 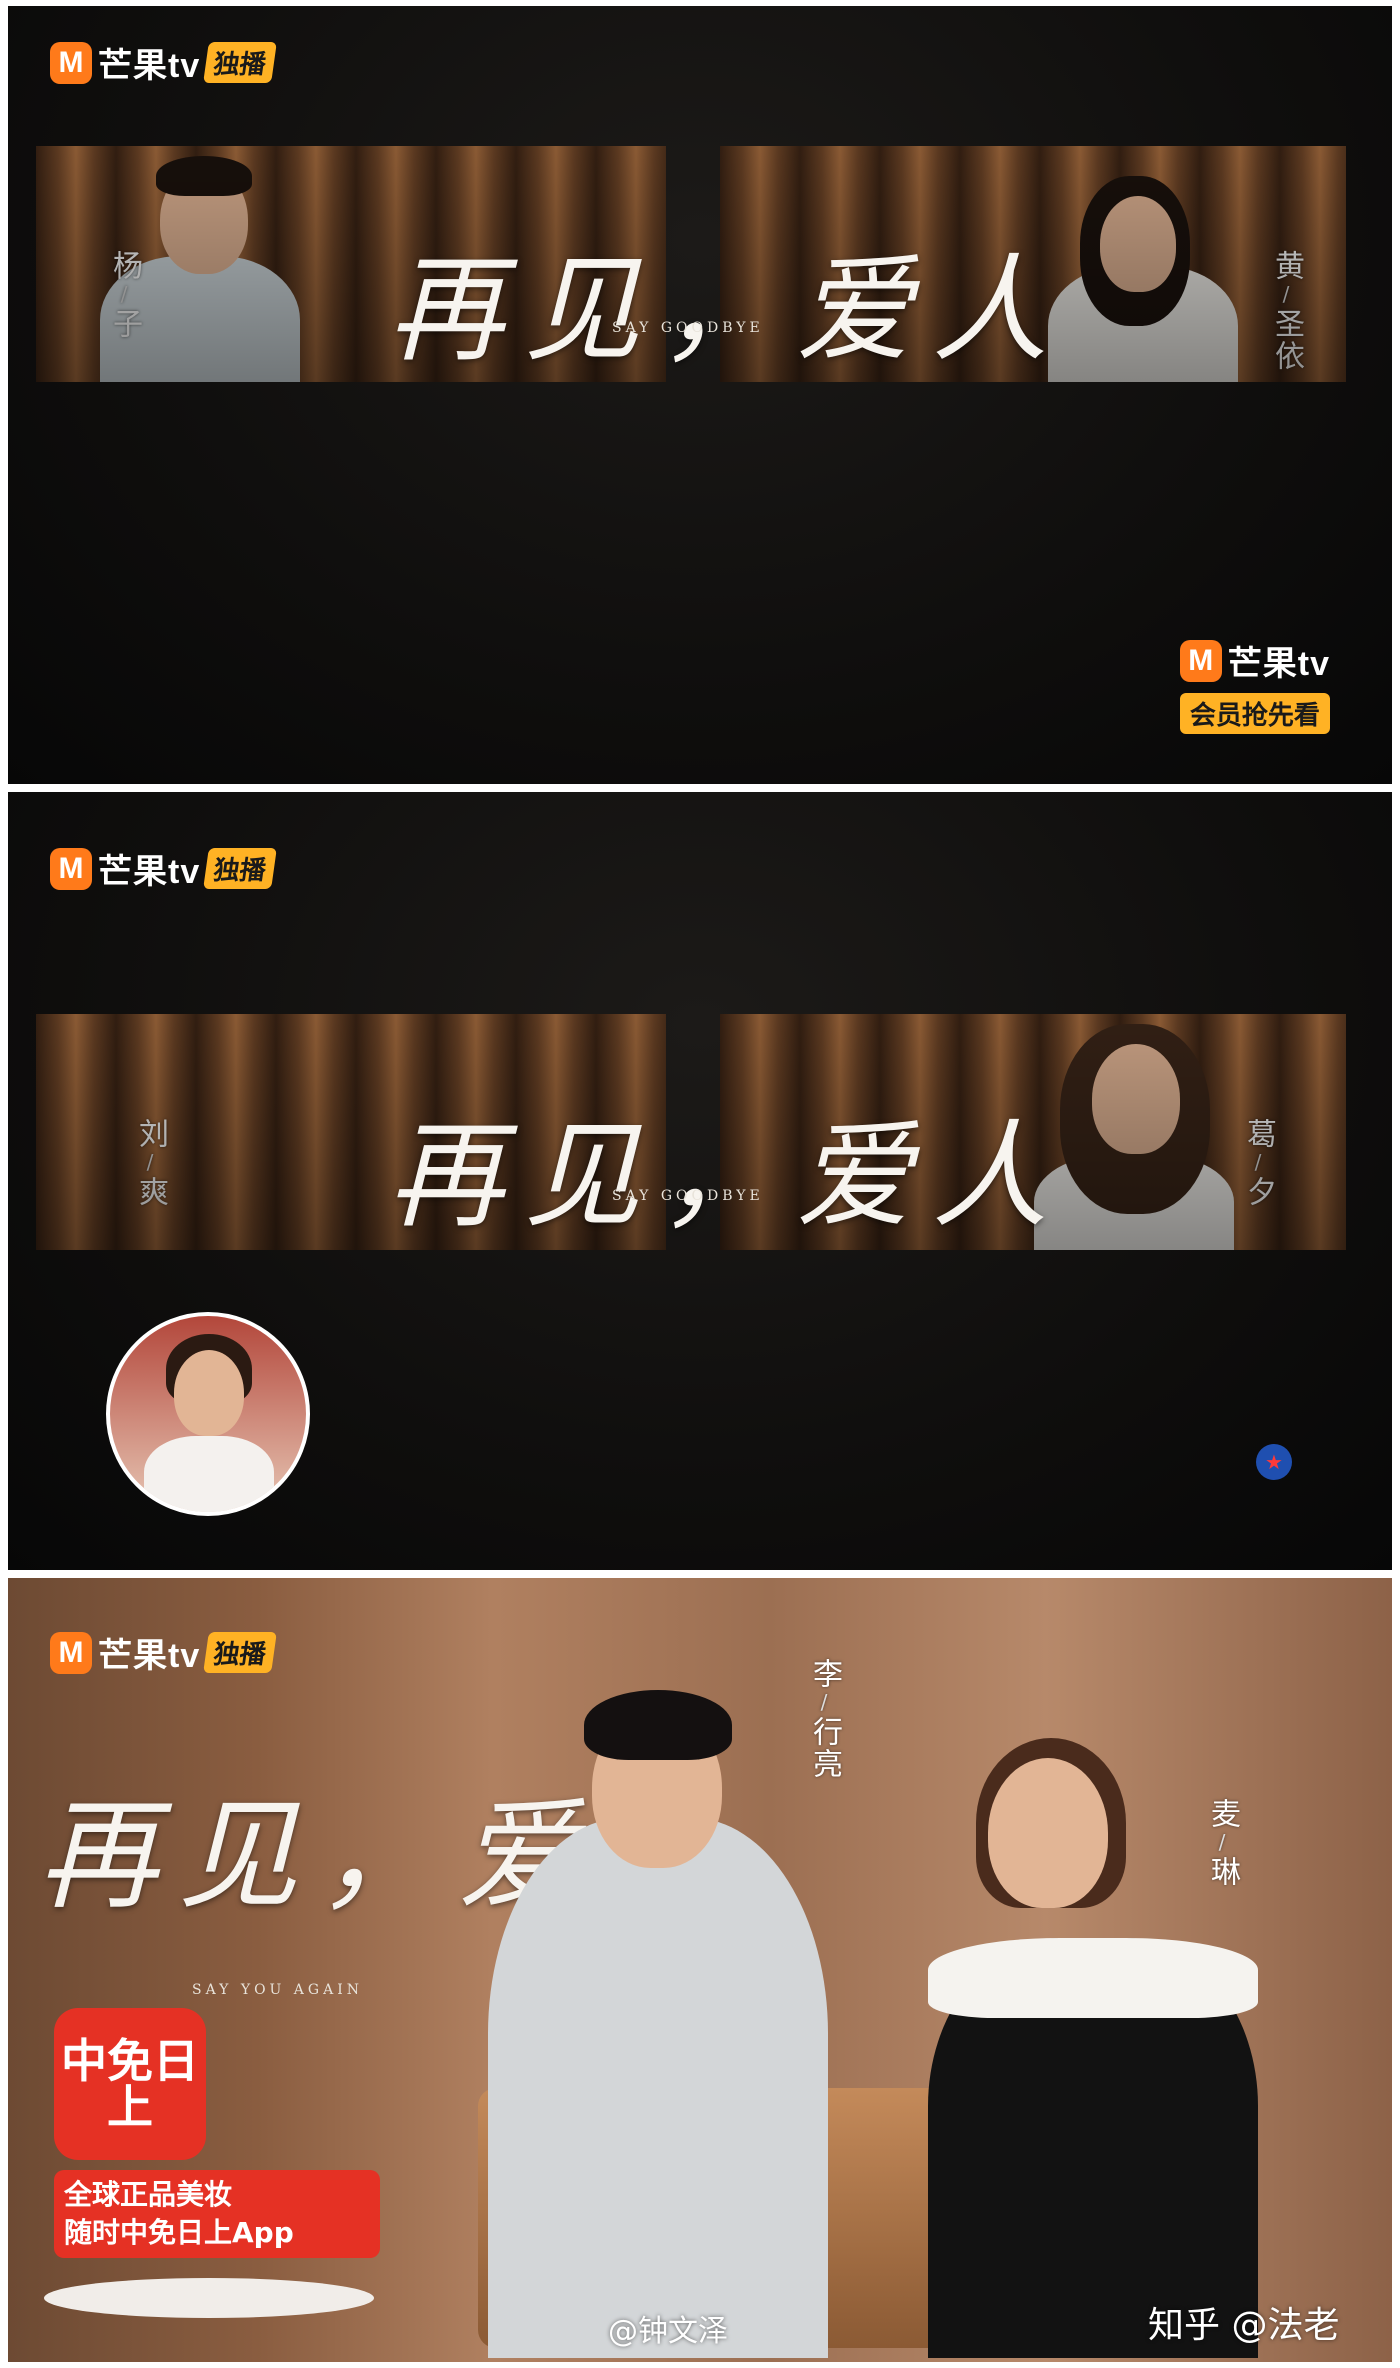 What do you see at coordinates (1222, 1843) in the screenshot?
I see `right-name: 麦/琳` at bounding box center [1222, 1843].